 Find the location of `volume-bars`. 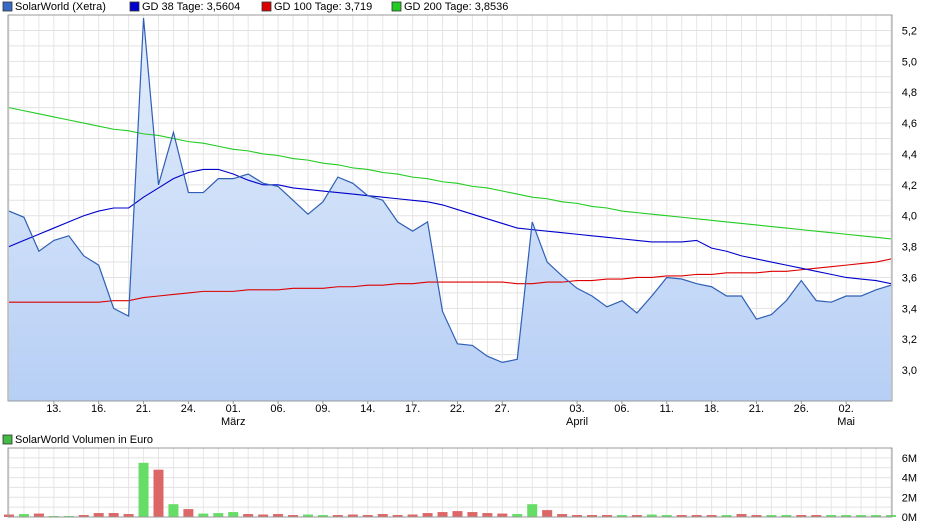

volume-bars is located at coordinates (450, 489).